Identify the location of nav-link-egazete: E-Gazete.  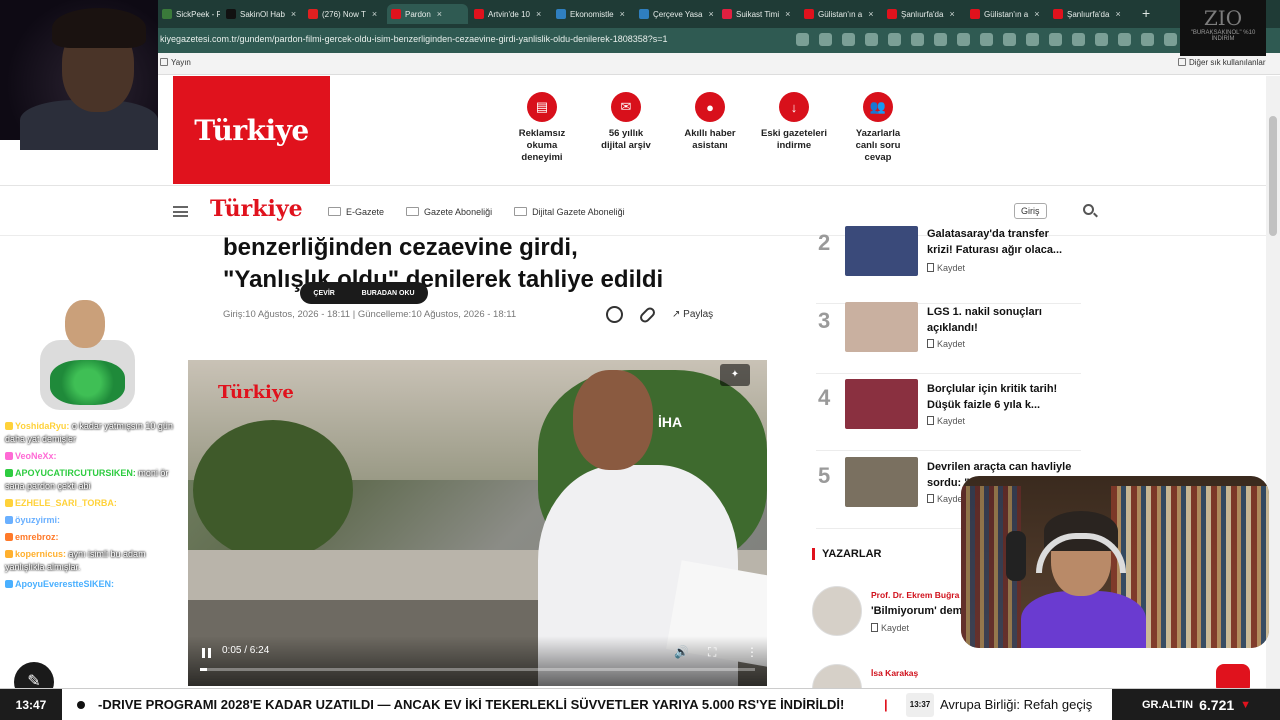
(356, 212).